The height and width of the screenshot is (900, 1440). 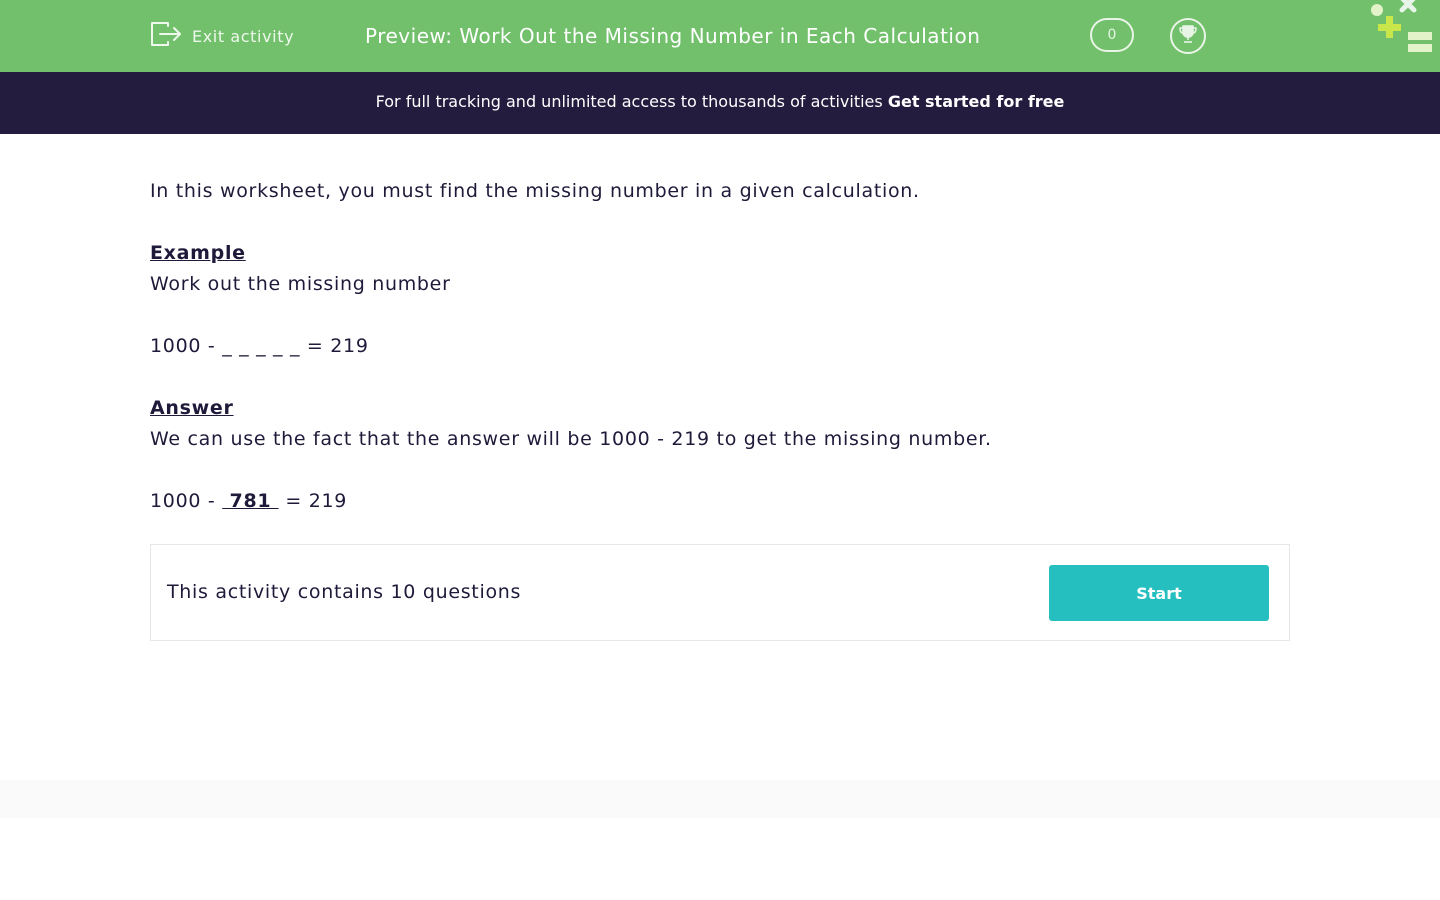 I want to click on brand-logo, so click(x=1403, y=30).